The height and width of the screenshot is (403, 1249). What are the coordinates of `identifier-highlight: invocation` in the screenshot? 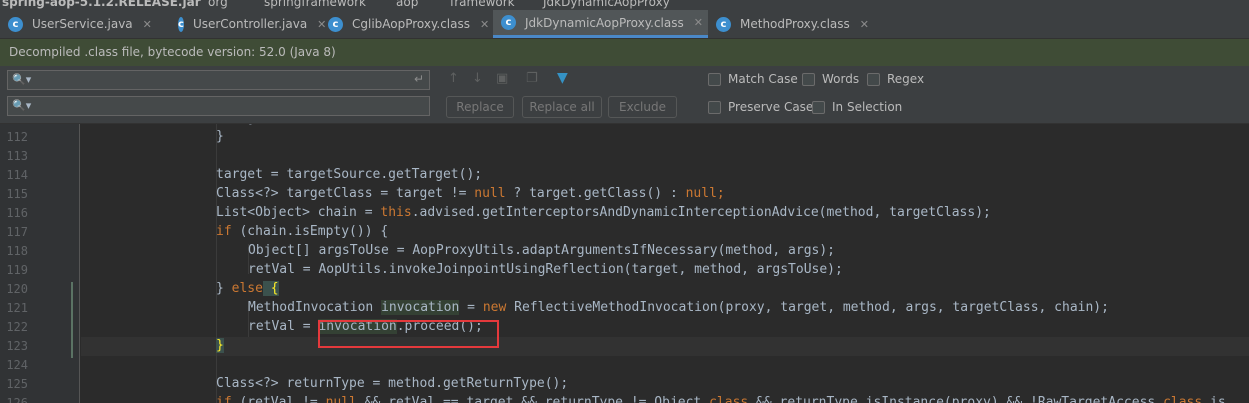 It's located at (420, 307).